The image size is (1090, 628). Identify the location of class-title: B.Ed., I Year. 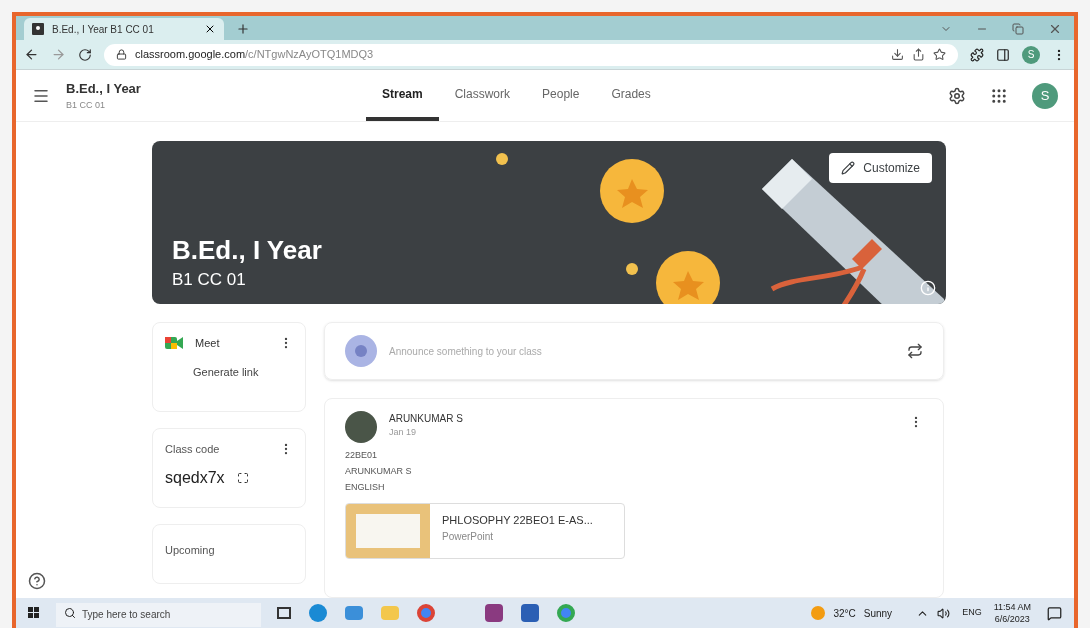
(247, 250).